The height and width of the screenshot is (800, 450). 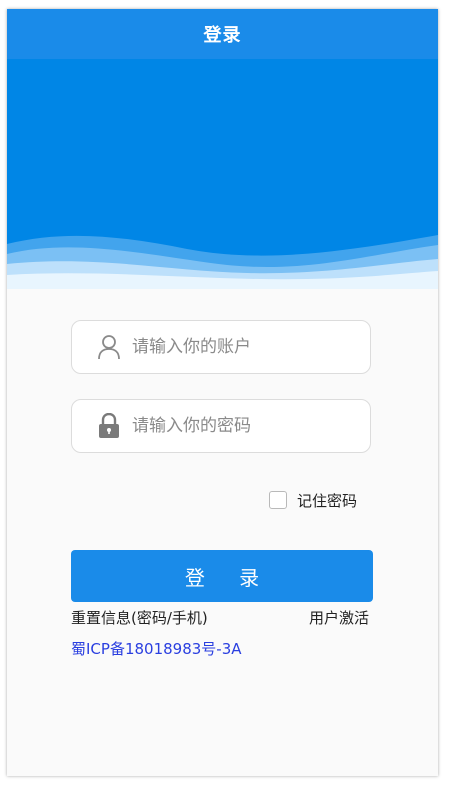 I want to click on remember-checkbox, so click(x=278, y=500).